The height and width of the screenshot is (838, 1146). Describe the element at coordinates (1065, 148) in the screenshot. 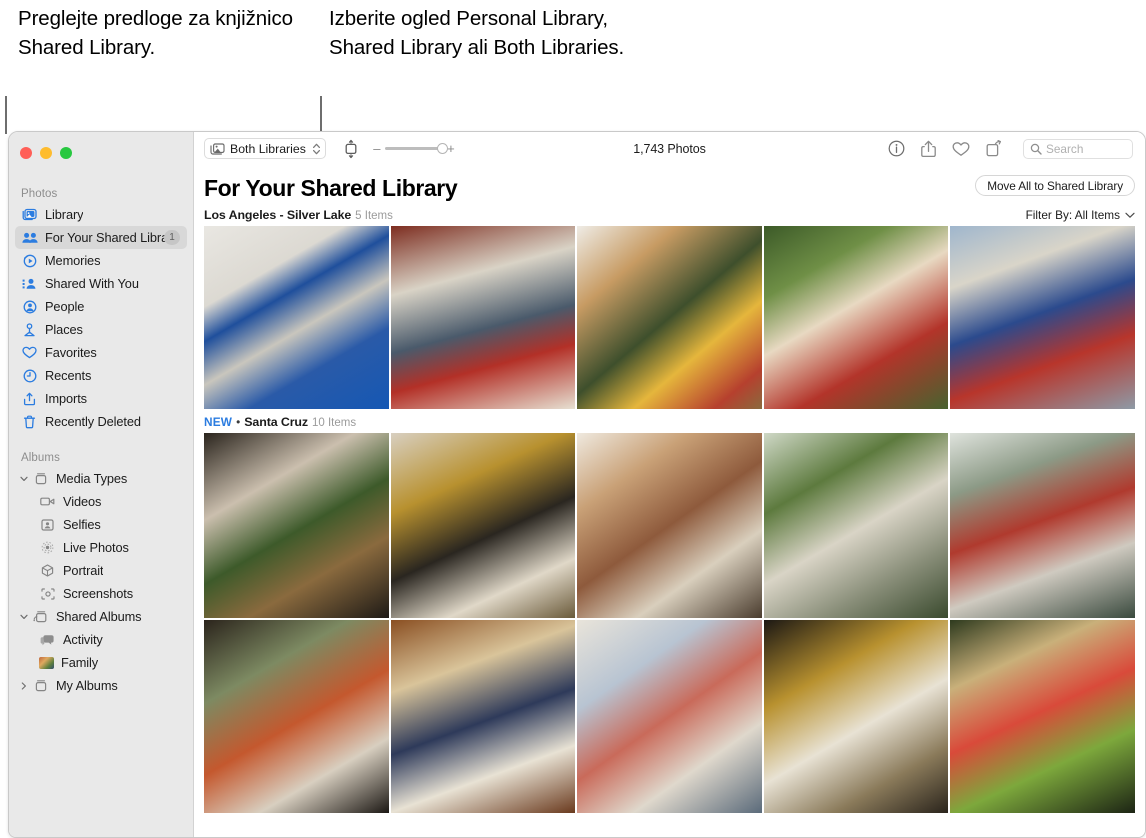

I see `search-placeholder: Search` at that location.